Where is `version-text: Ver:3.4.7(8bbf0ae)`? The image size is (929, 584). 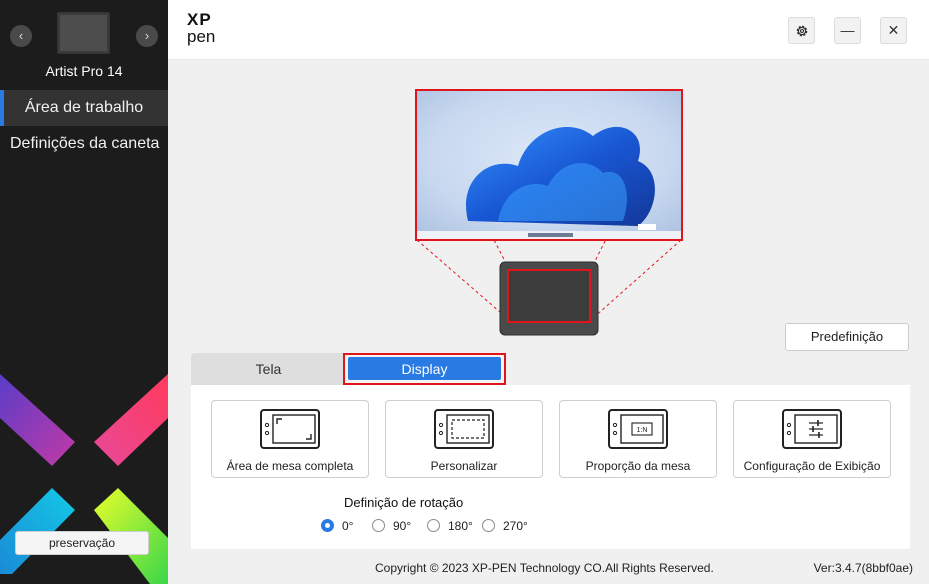
version-text: Ver:3.4.7(8bbf0ae) is located at coordinates (863, 568).